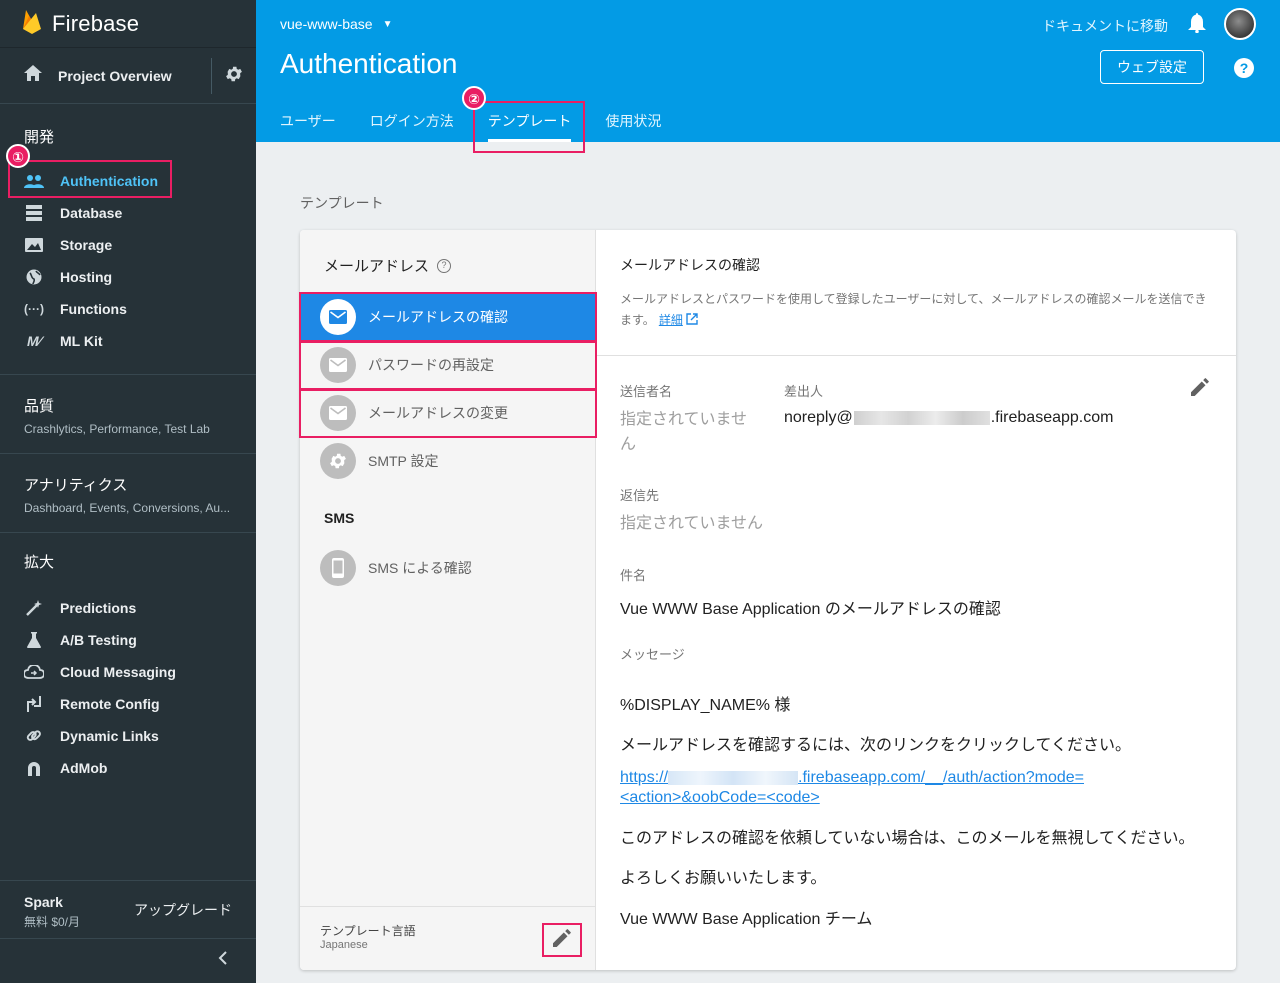 The height and width of the screenshot is (983, 1280). Describe the element at coordinates (34, 768) in the screenshot. I see `admob-icon` at that location.